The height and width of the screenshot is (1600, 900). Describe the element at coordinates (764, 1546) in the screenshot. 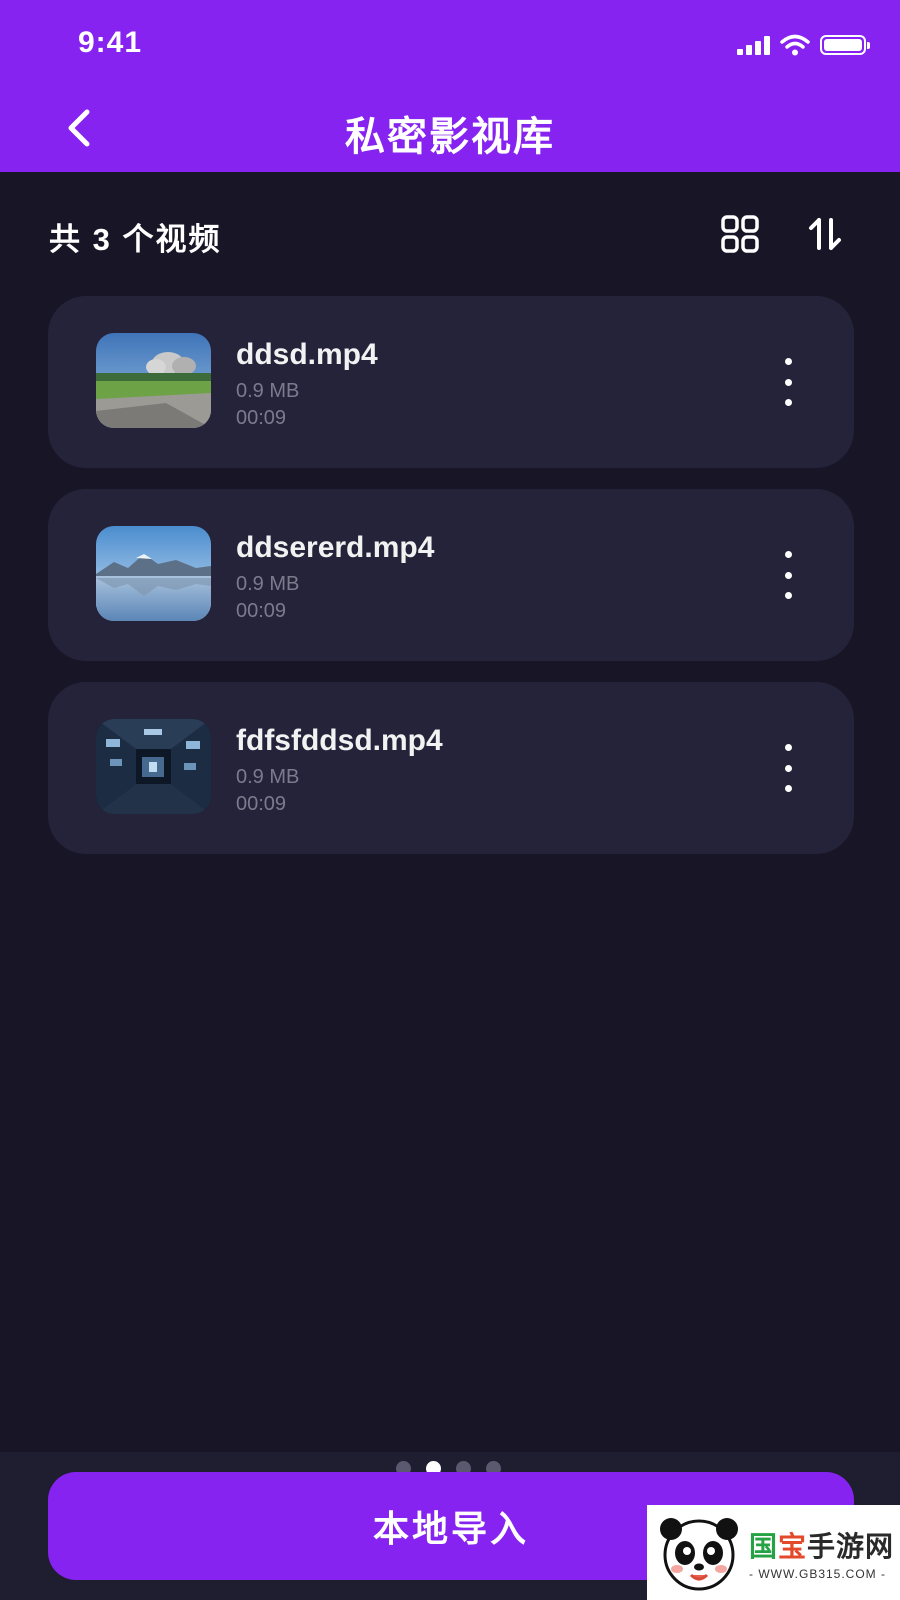

I see `watermark-text: 国` at that location.